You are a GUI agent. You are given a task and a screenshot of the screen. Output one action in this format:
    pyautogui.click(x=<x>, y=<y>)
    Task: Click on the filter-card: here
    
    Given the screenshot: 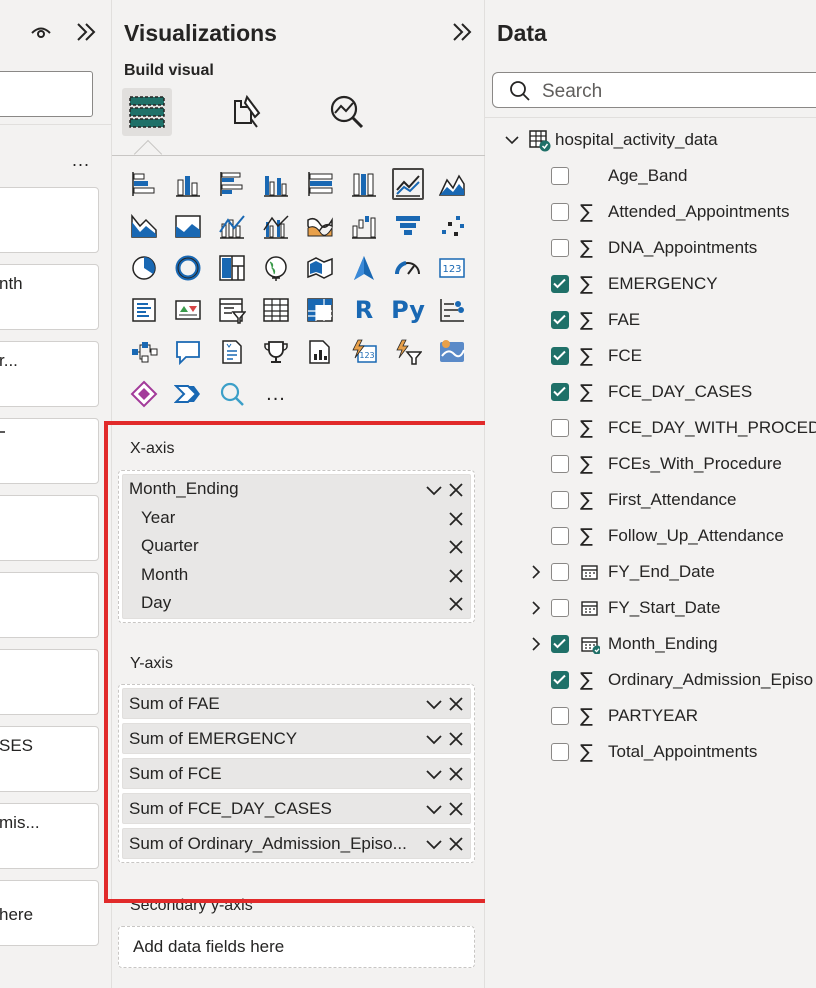 What is the action you would take?
    pyautogui.click(x=49, y=913)
    